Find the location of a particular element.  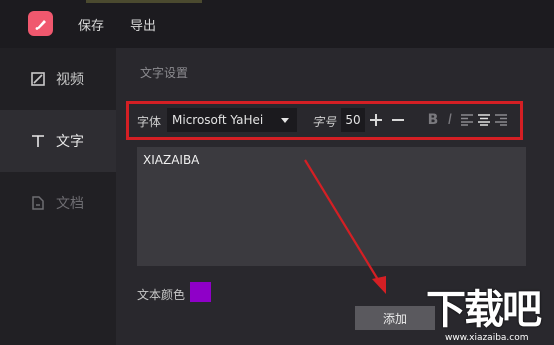

top-bar: 保存 导出 is located at coordinates (277, 24).